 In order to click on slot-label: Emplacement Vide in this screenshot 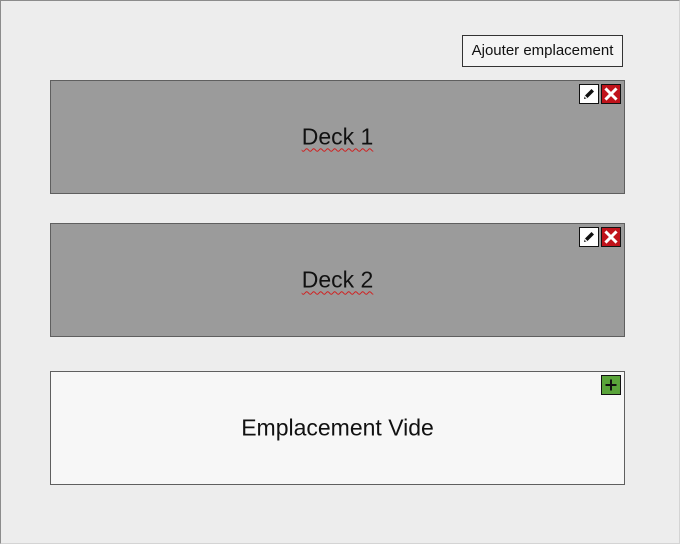, I will do `click(337, 428)`.